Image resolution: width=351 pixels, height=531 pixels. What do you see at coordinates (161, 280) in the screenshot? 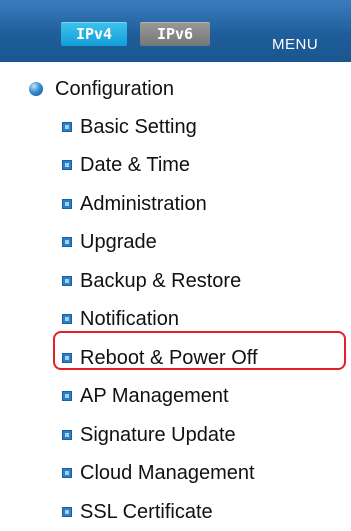
I see `nav-item-label: Backup & Restore` at bounding box center [161, 280].